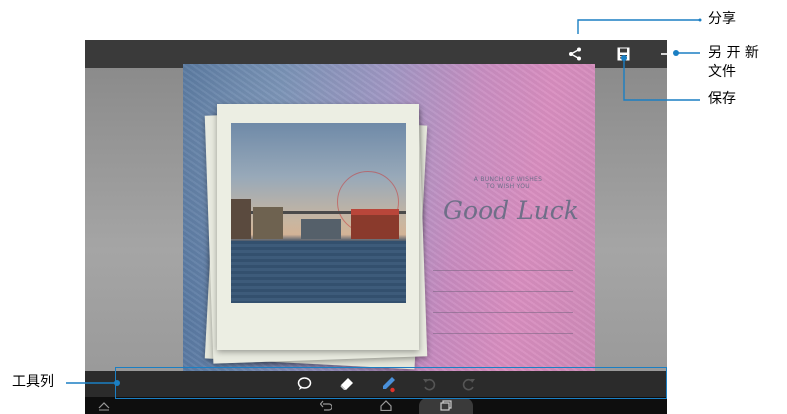 Image resolution: width=787 pixels, height=414 pixels. I want to click on chevron-up-icon, so click(104, 405).